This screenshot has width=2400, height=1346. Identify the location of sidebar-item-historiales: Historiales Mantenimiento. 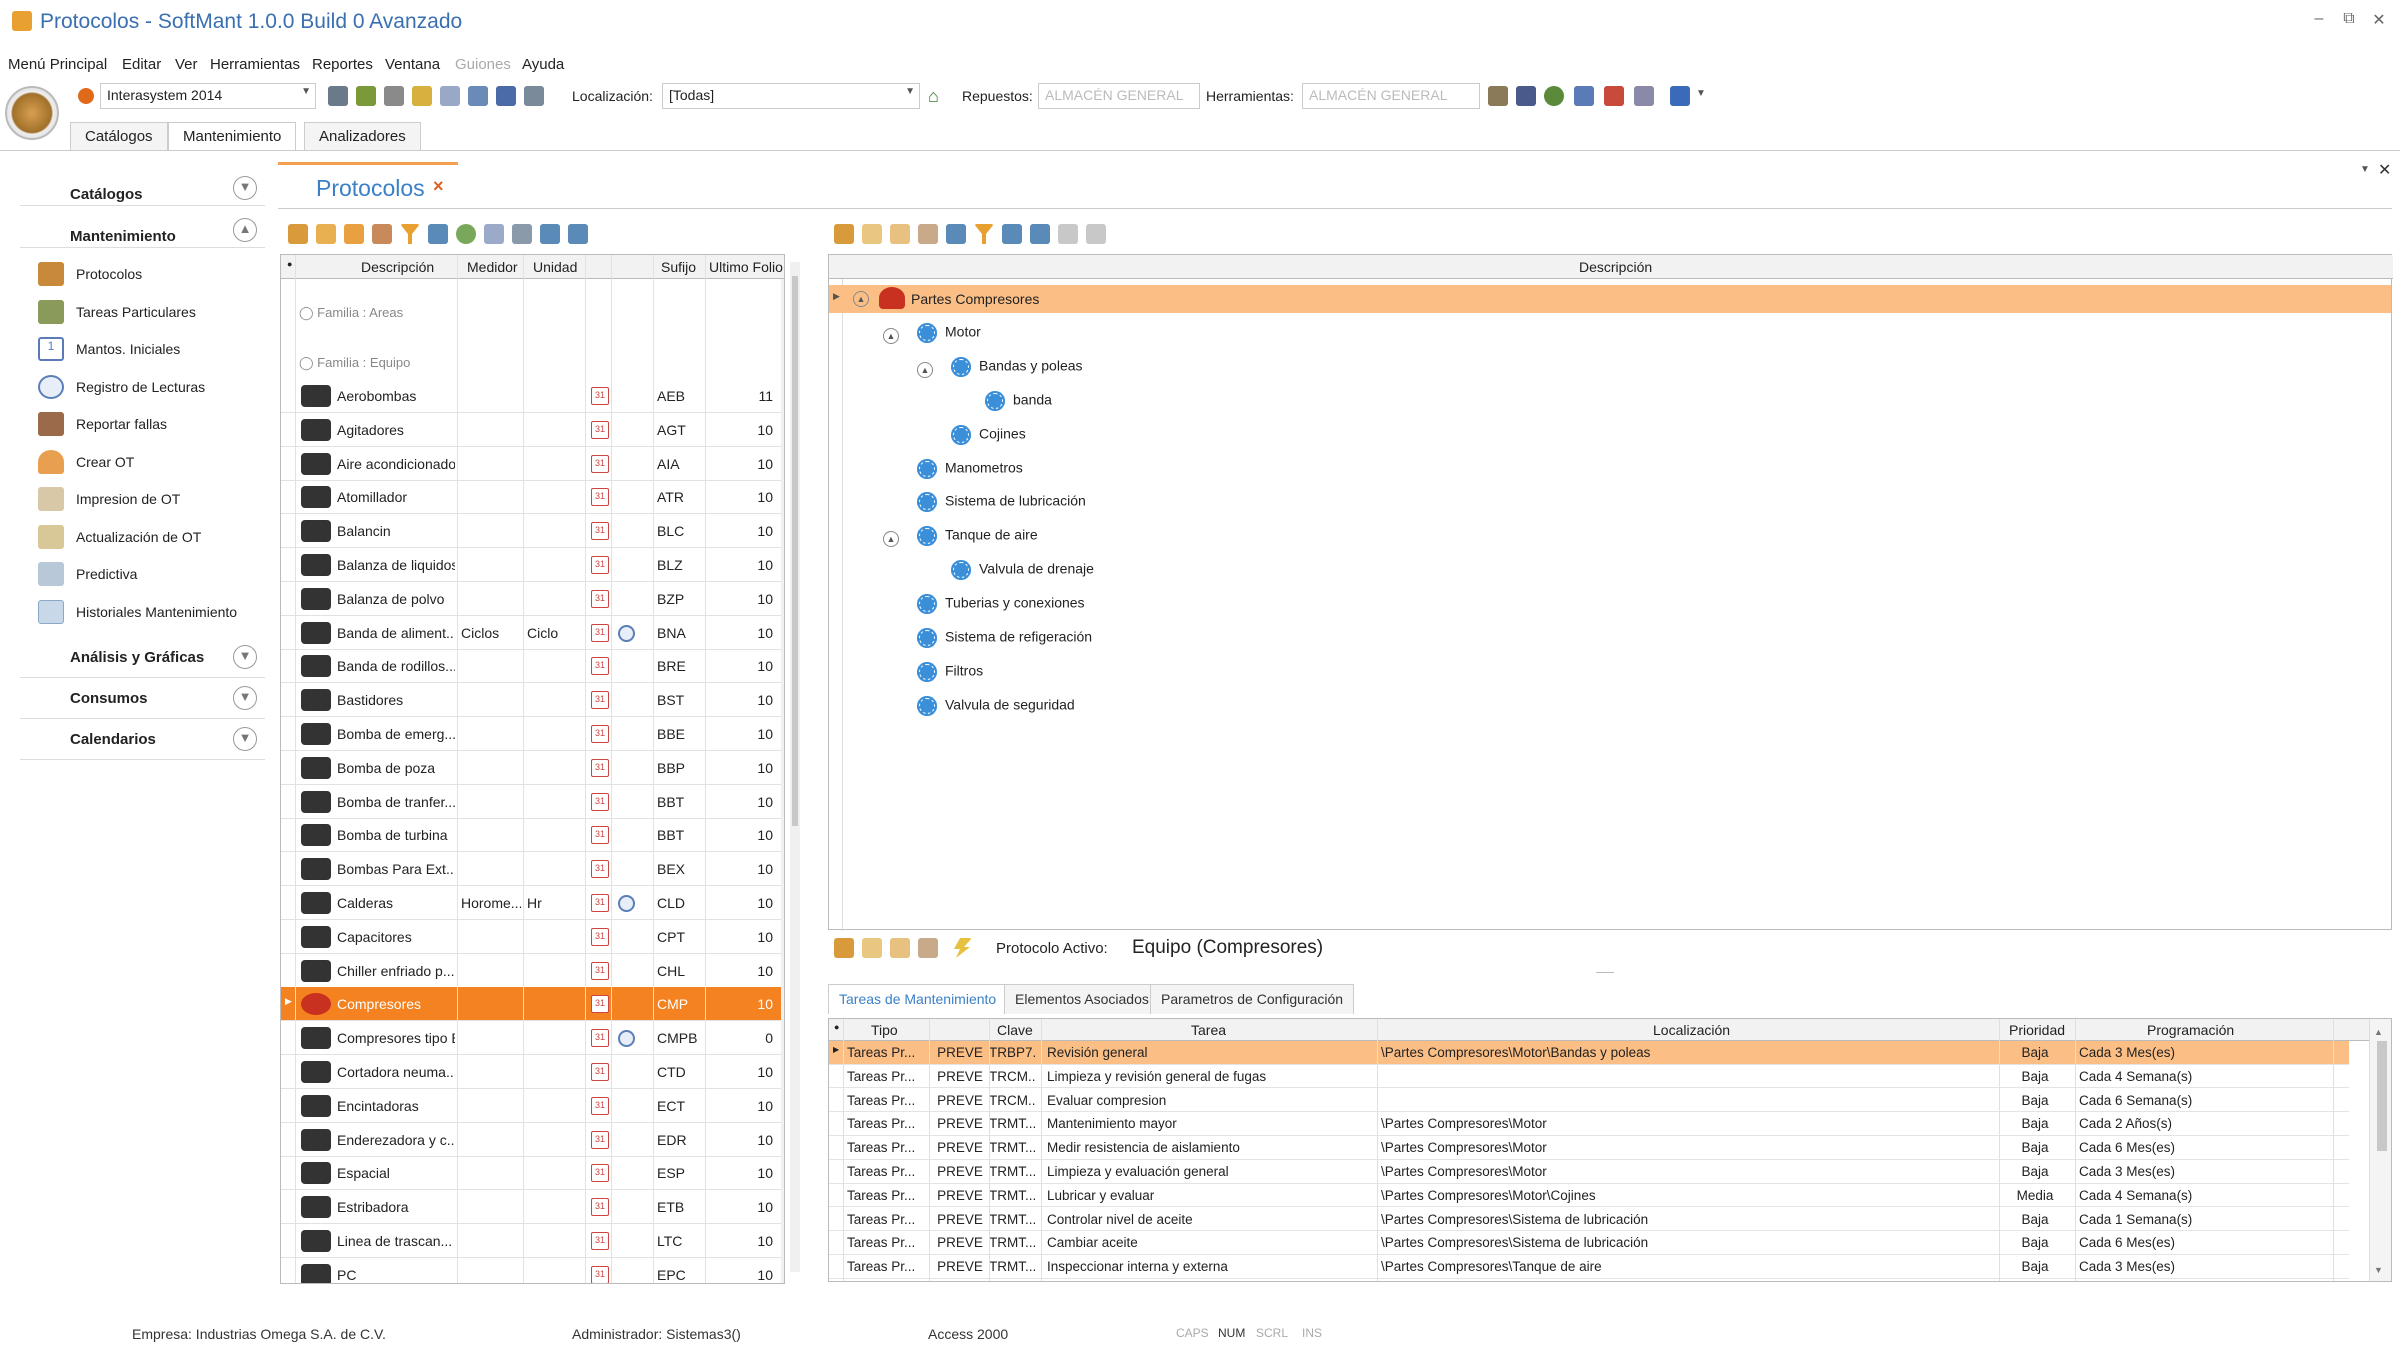
(142, 613).